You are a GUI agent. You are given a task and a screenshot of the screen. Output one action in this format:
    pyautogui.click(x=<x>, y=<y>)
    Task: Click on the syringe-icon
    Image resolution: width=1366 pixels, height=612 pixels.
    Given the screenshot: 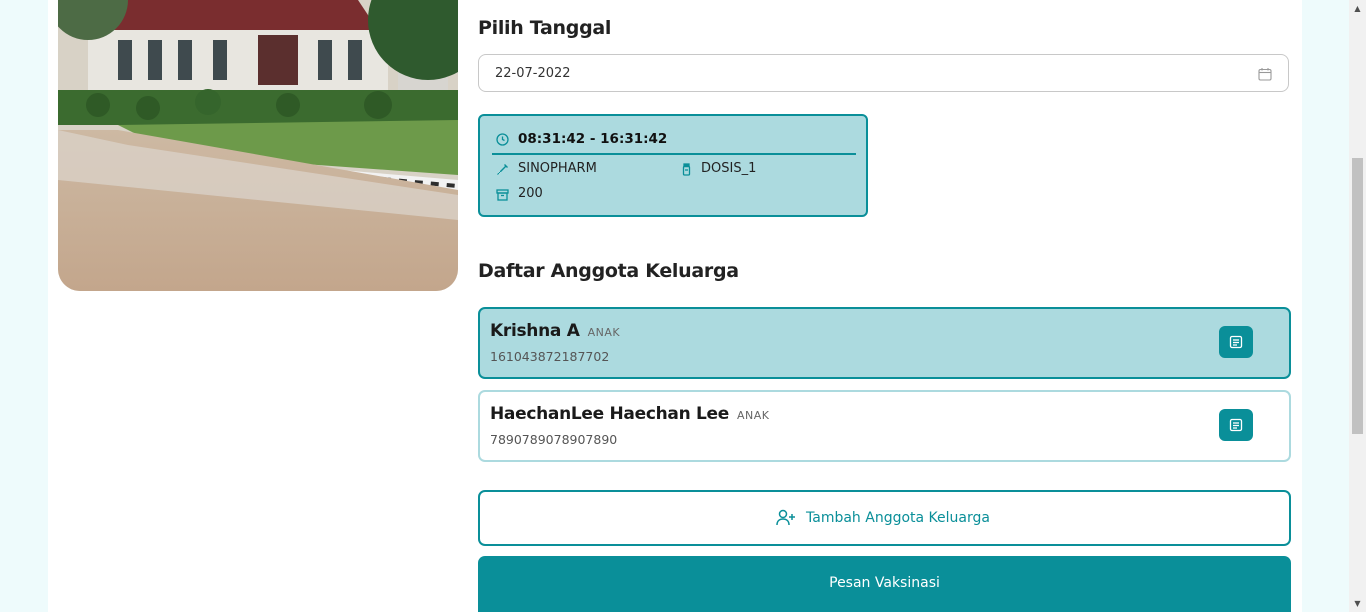 What is the action you would take?
    pyautogui.click(x=502, y=168)
    